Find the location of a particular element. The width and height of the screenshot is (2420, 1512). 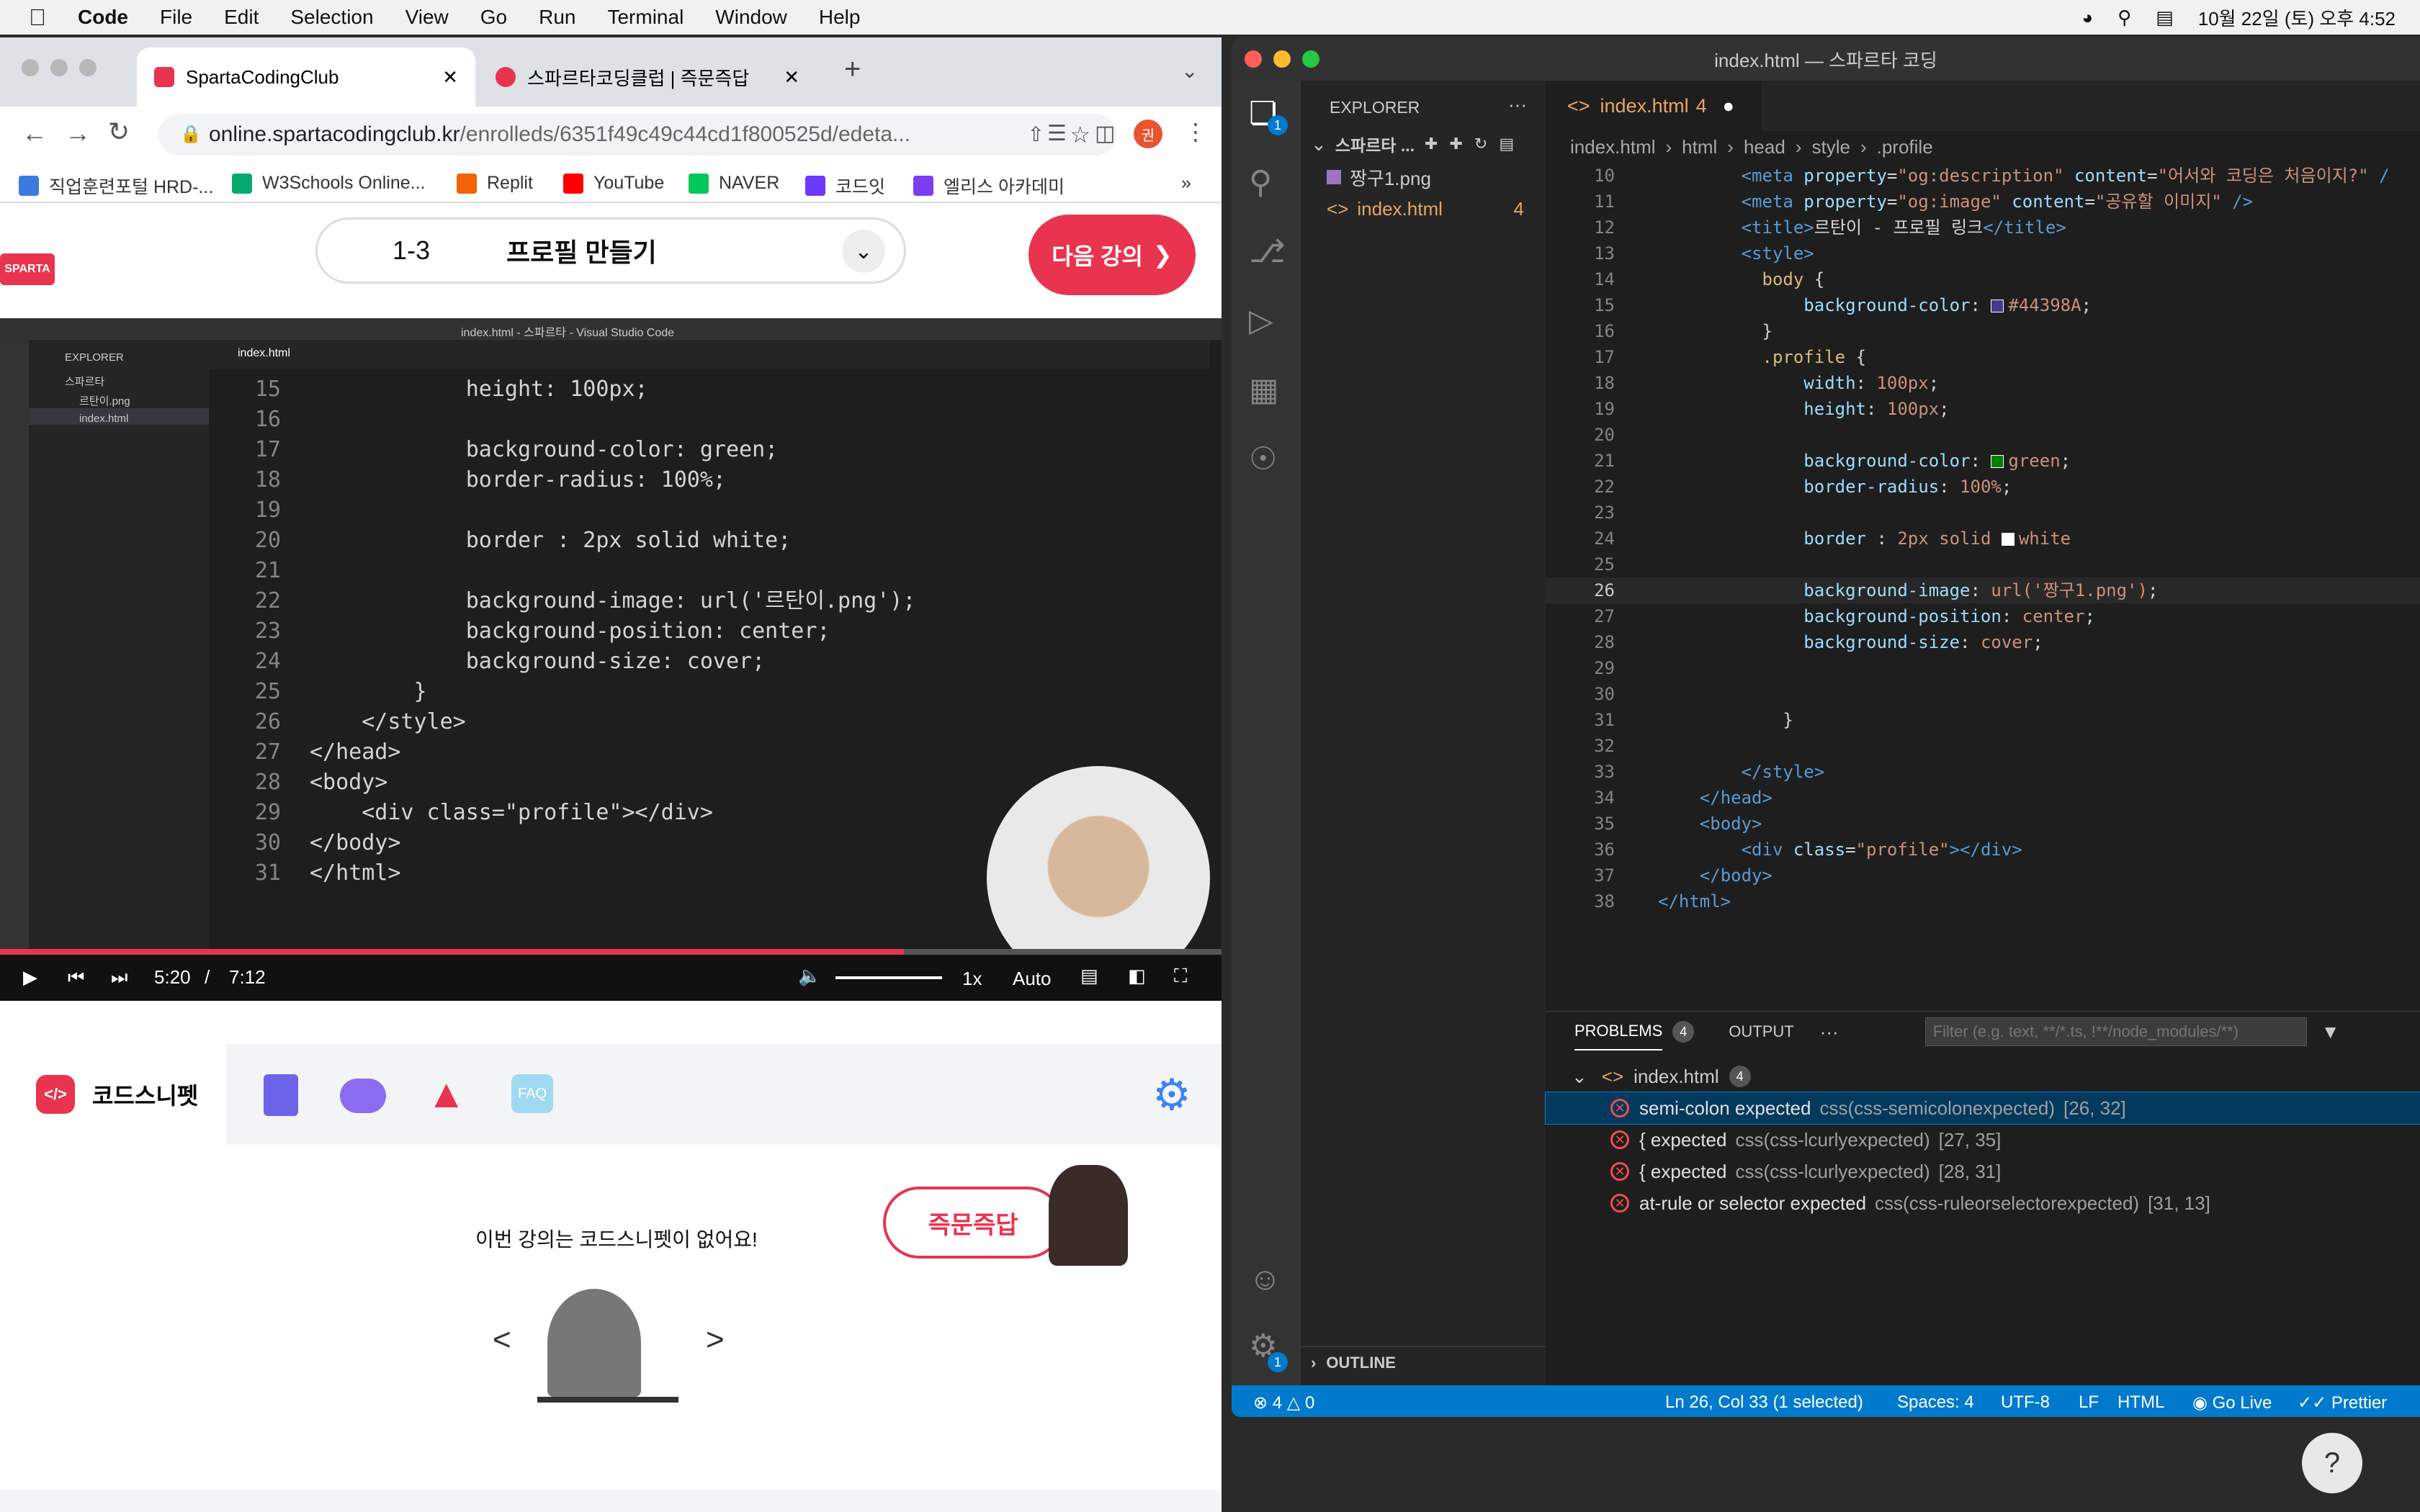

bookmark-codeit: 코드잇 is located at coordinates (845, 186).